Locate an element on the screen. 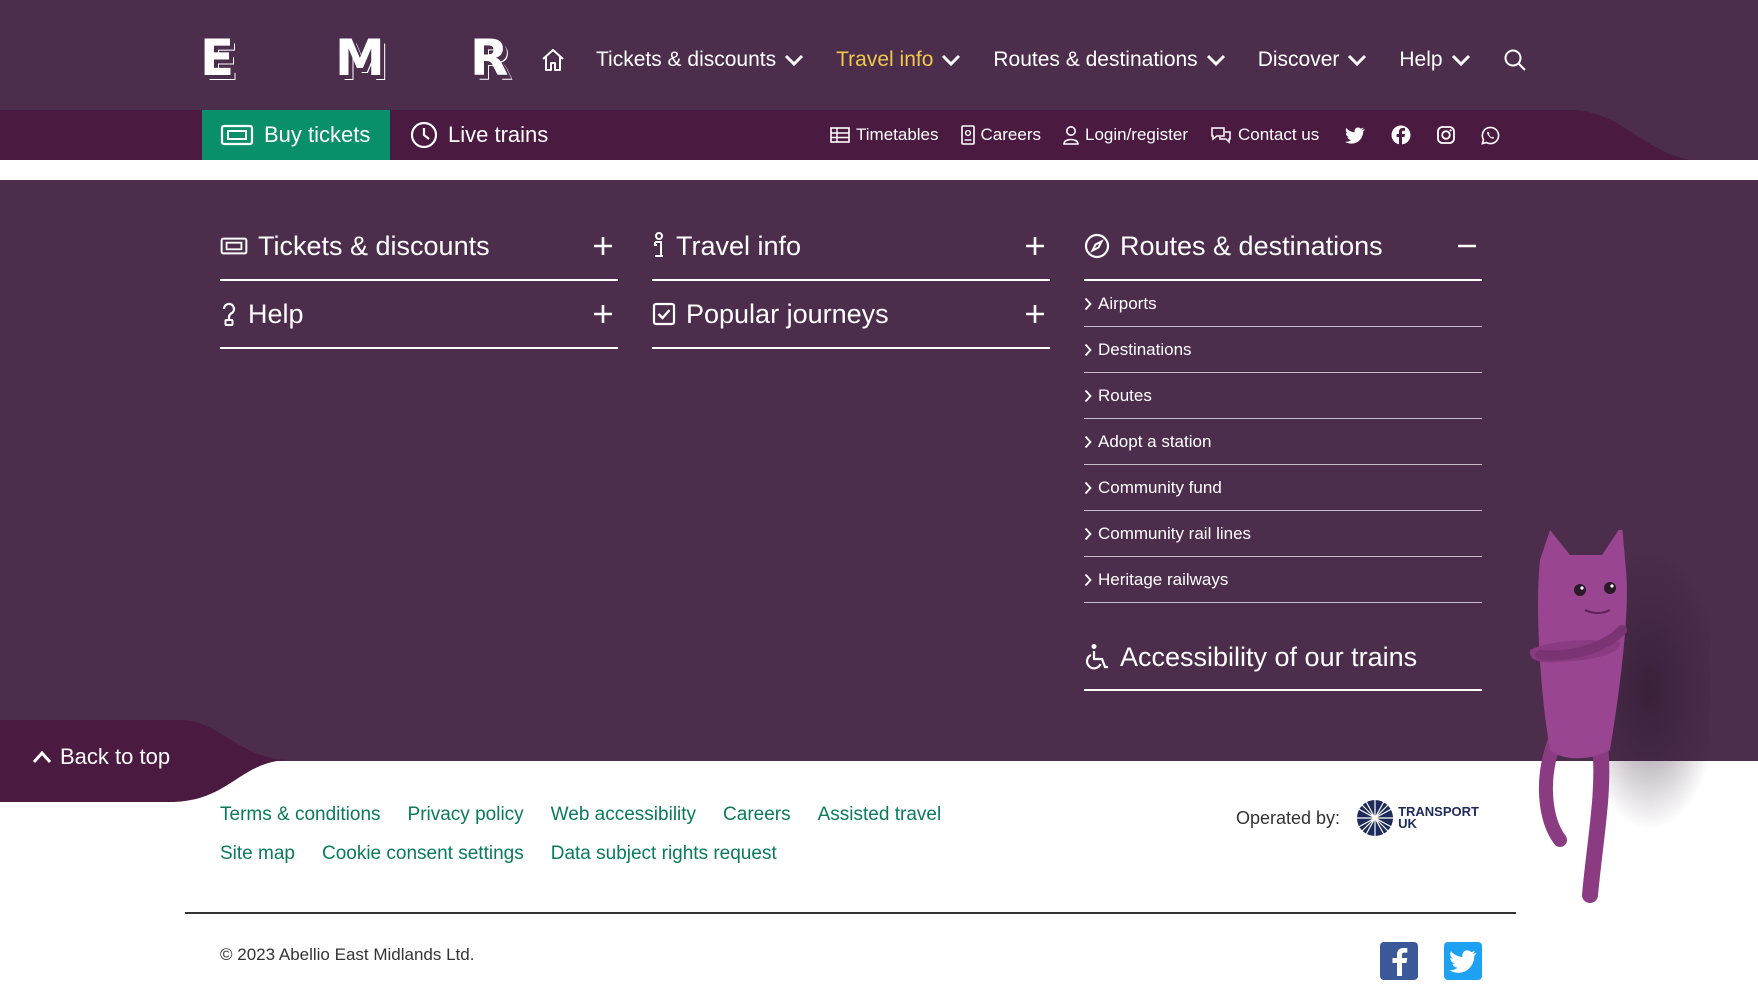 The width and height of the screenshot is (1758, 1000). list-item: Community fund is located at coordinates (1283, 488).